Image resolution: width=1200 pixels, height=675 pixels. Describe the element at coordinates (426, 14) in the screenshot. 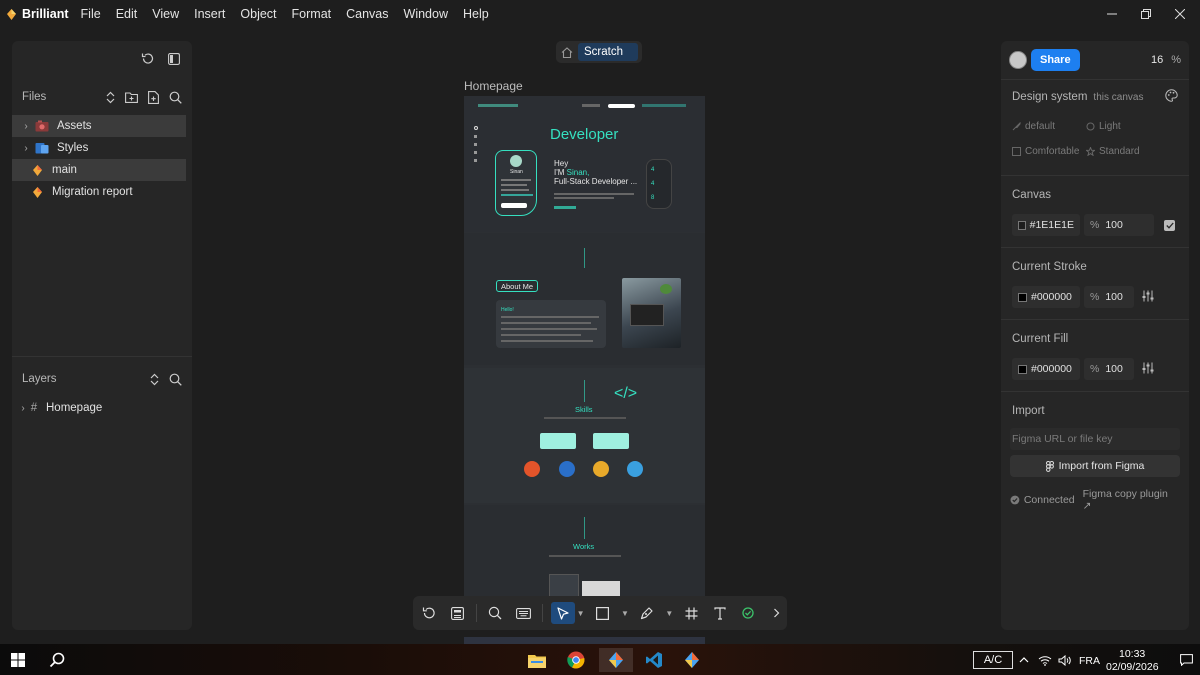

I see `menu-window: Window` at that location.